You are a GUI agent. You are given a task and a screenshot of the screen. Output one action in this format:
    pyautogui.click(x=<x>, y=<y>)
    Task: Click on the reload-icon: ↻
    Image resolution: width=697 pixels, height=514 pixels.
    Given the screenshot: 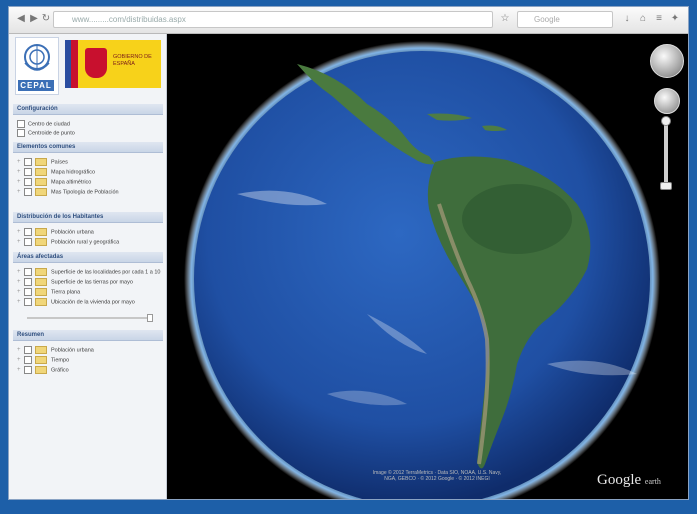 What is the action you would take?
    pyautogui.click(x=46, y=19)
    